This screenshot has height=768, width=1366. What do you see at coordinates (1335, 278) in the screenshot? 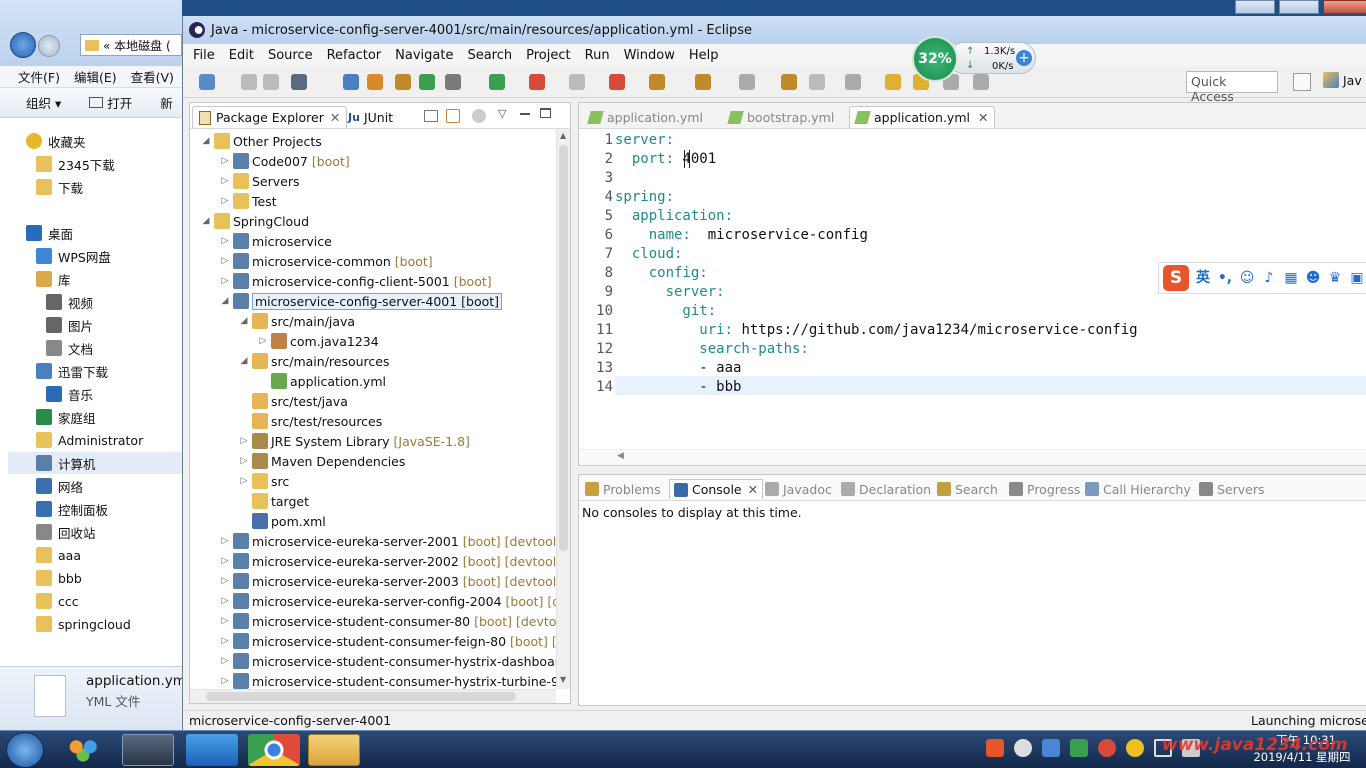
I see `skin-icon: ♛` at bounding box center [1335, 278].